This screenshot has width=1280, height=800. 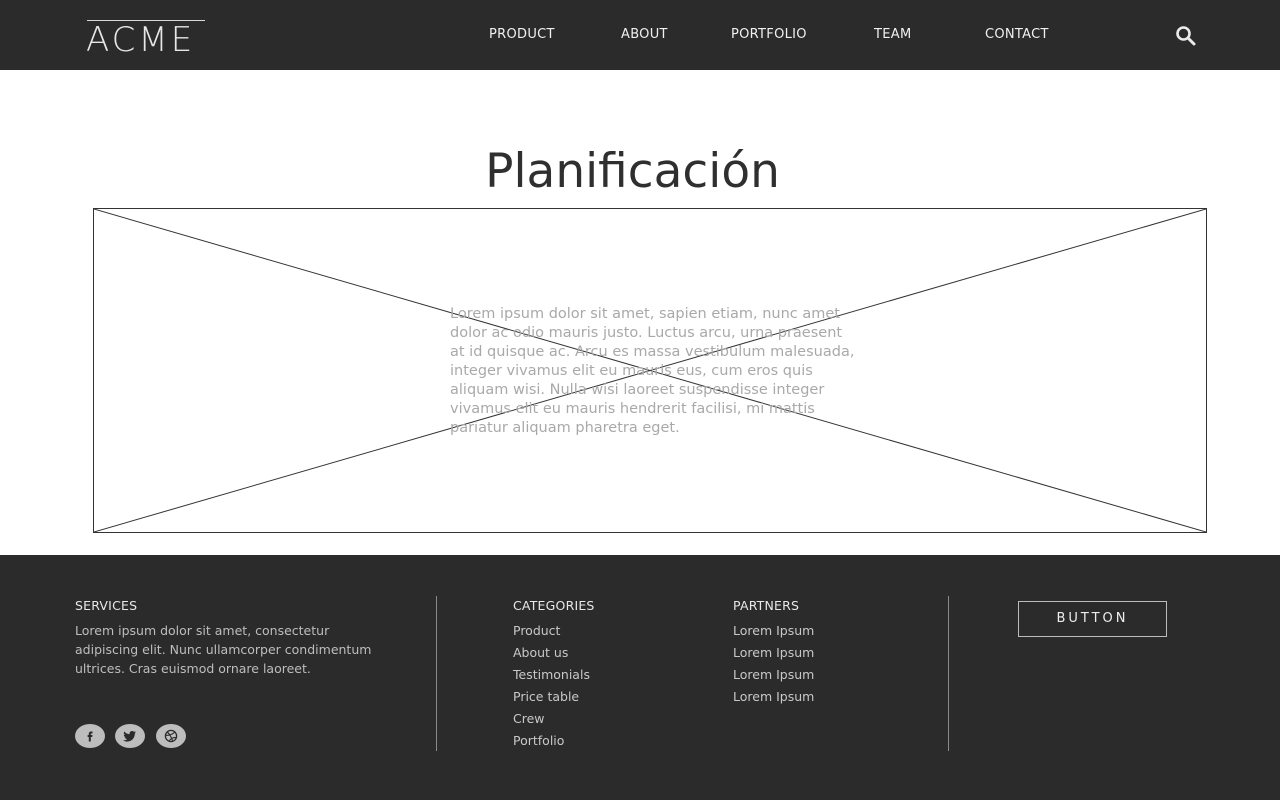 I want to click on partners-heading: PARTNERS, so click(x=766, y=605).